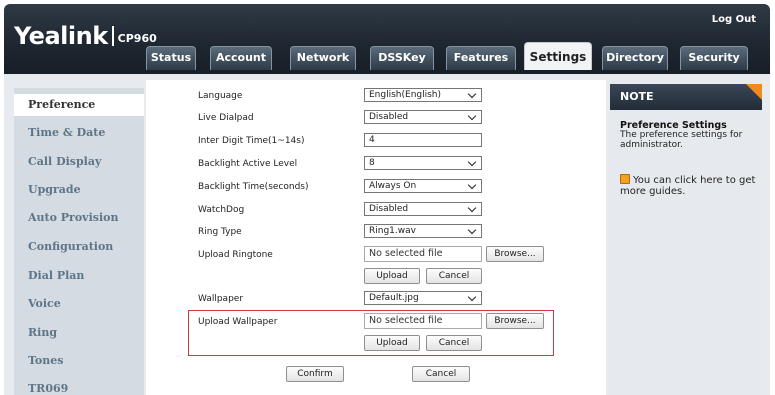  Describe the element at coordinates (441, 374) in the screenshot. I see `cancel-button: Cancel` at that location.